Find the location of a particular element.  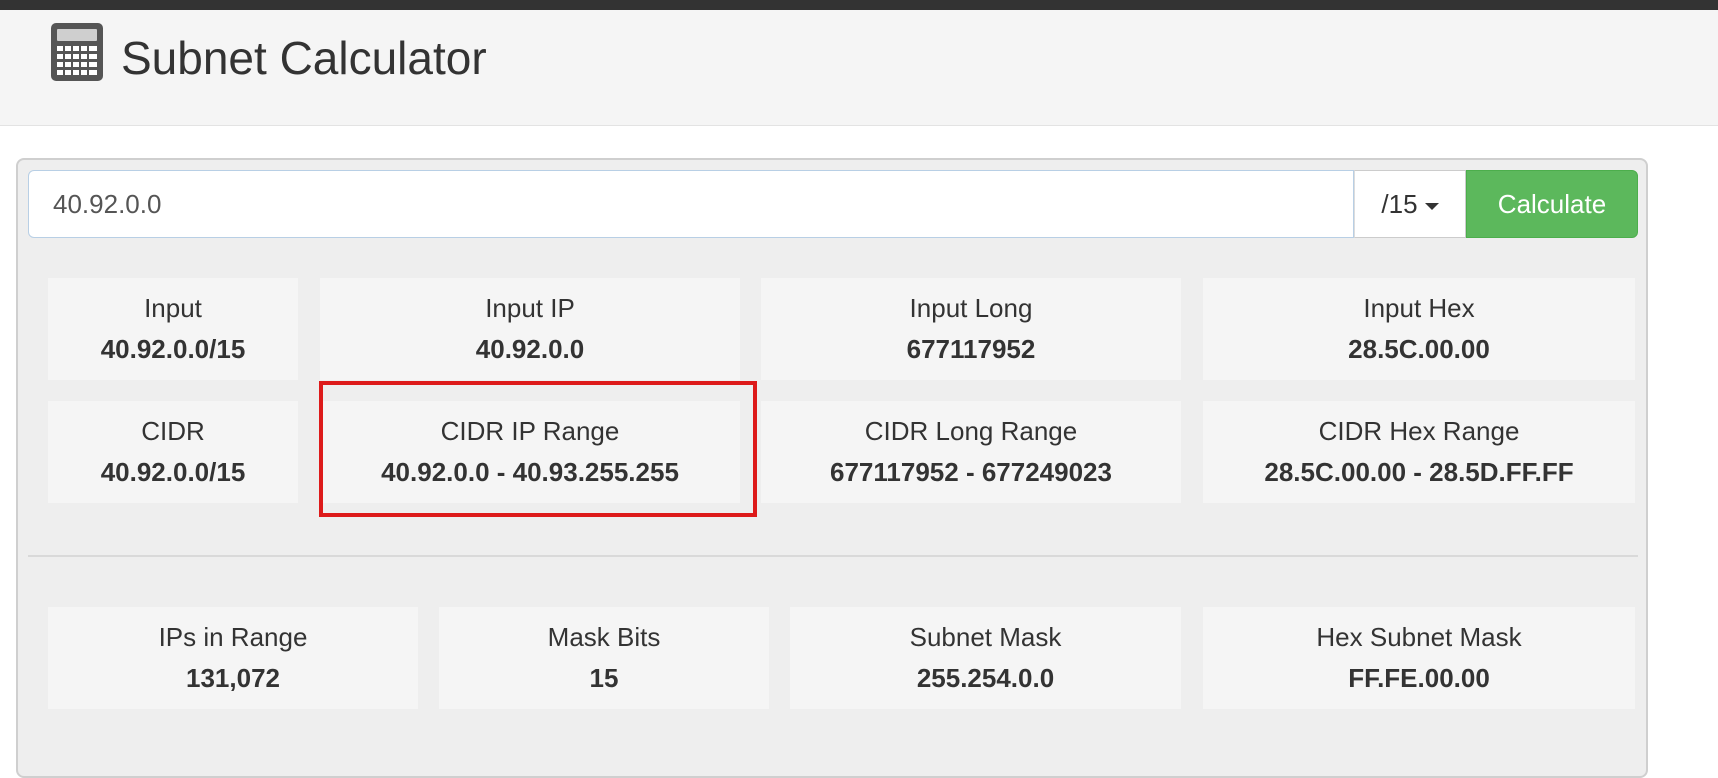

mask-dropdown: /15 is located at coordinates (1410, 204).